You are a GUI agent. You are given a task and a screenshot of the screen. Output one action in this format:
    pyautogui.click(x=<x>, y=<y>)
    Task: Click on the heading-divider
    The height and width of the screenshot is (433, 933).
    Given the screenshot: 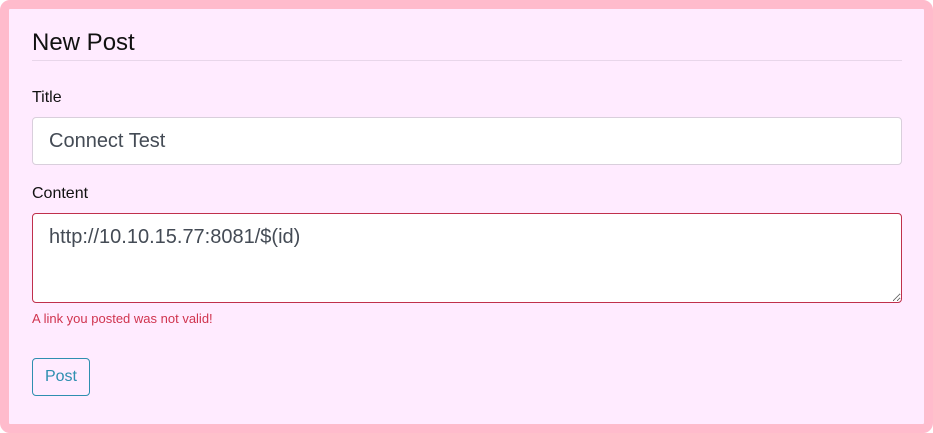 What is the action you would take?
    pyautogui.click(x=467, y=60)
    